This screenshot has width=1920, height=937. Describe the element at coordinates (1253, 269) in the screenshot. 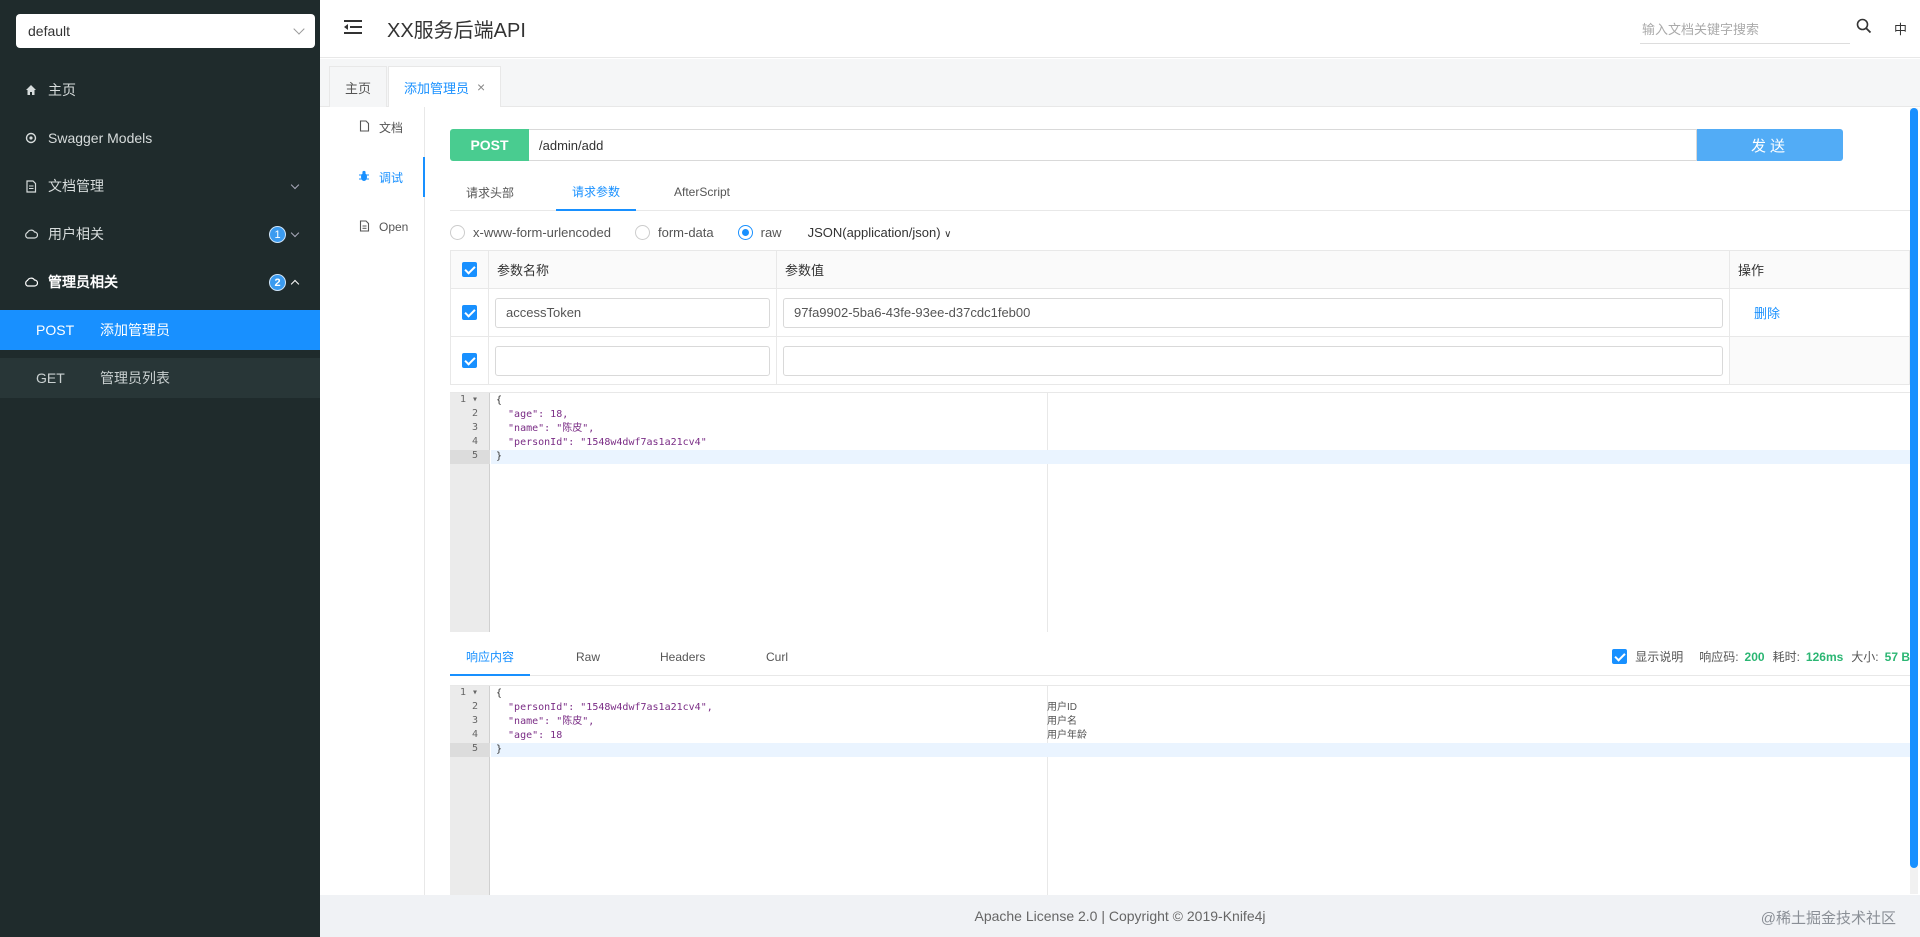

I see `column-header: 参数值` at that location.